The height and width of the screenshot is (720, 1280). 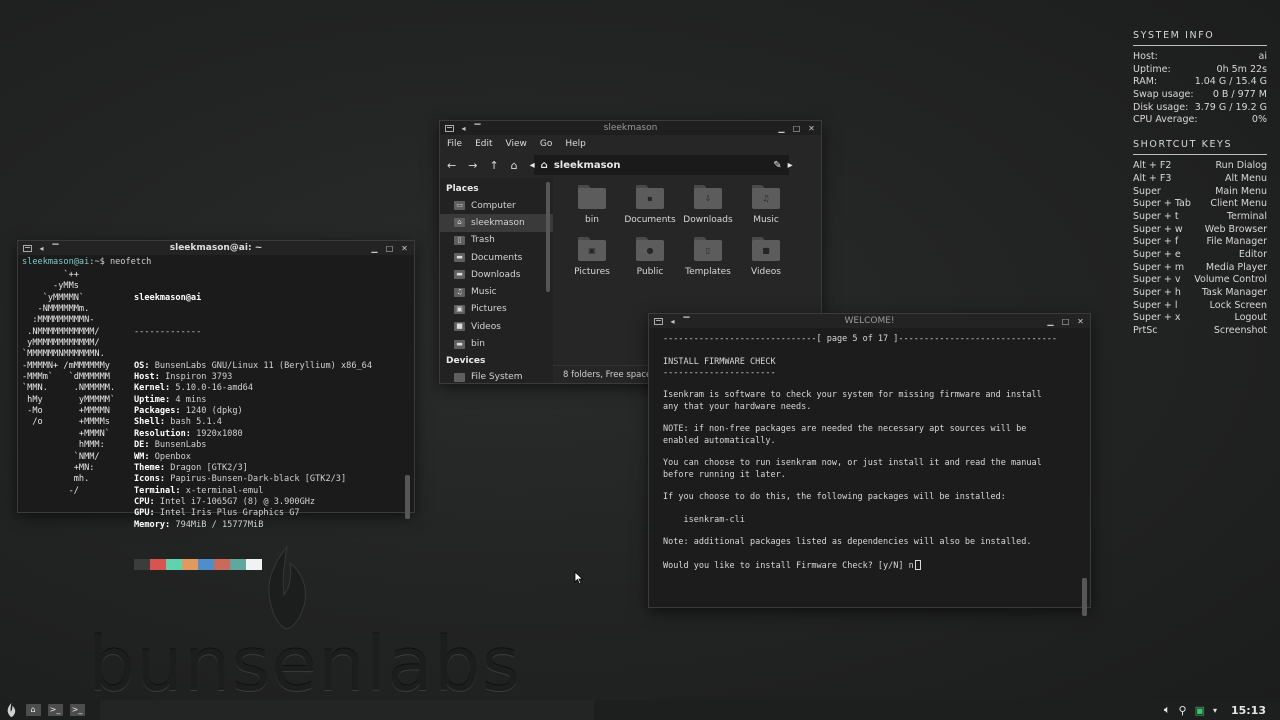 What do you see at coordinates (55, 710) in the screenshot?
I see `terminal-launcher-icon: >_` at bounding box center [55, 710].